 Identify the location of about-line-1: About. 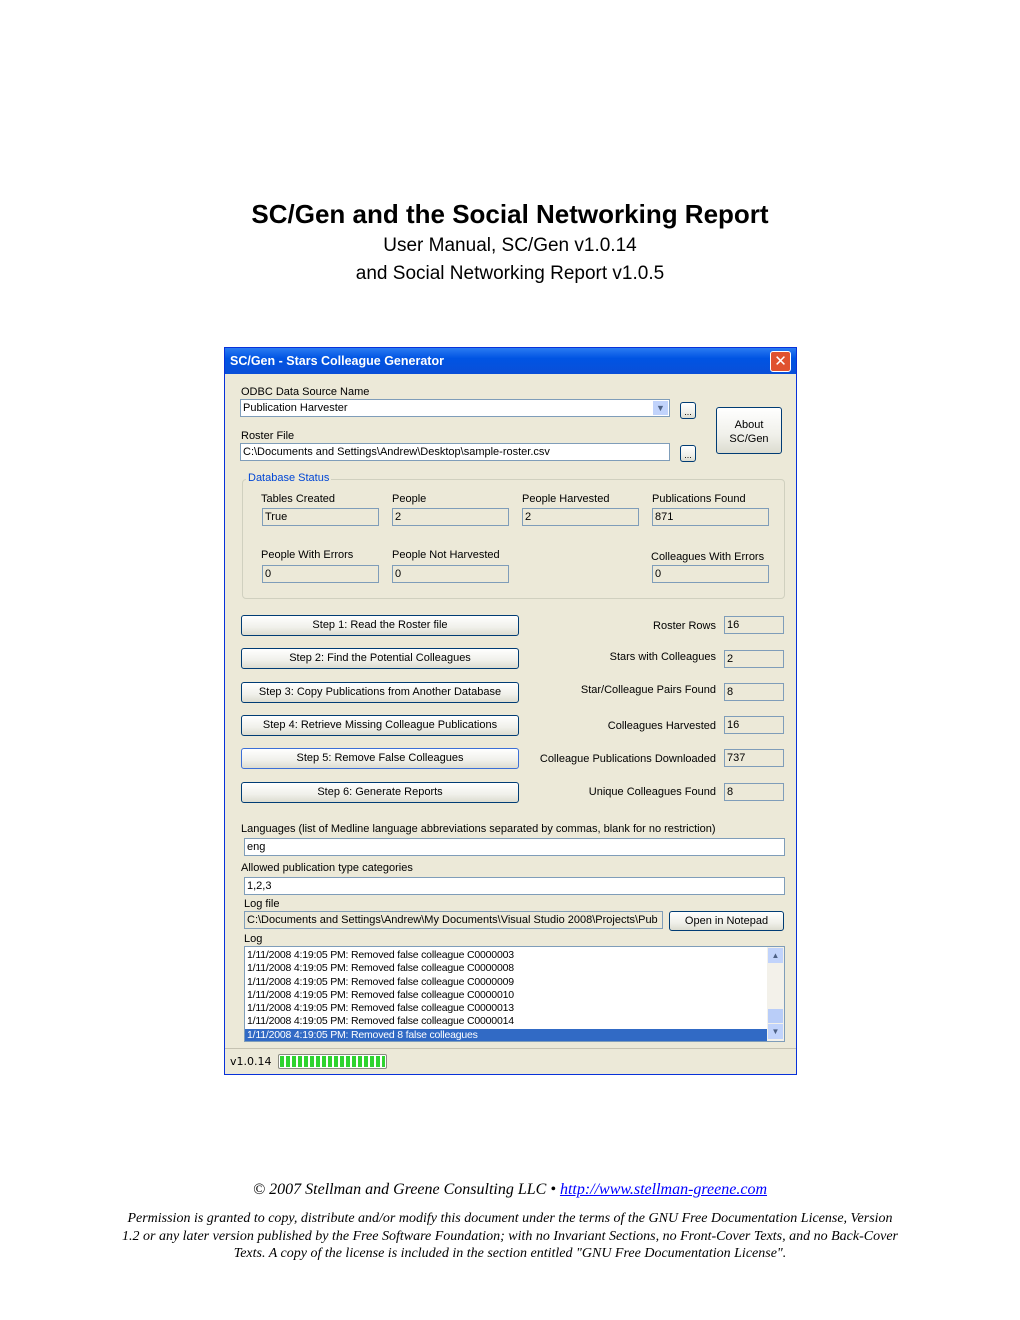
(749, 425).